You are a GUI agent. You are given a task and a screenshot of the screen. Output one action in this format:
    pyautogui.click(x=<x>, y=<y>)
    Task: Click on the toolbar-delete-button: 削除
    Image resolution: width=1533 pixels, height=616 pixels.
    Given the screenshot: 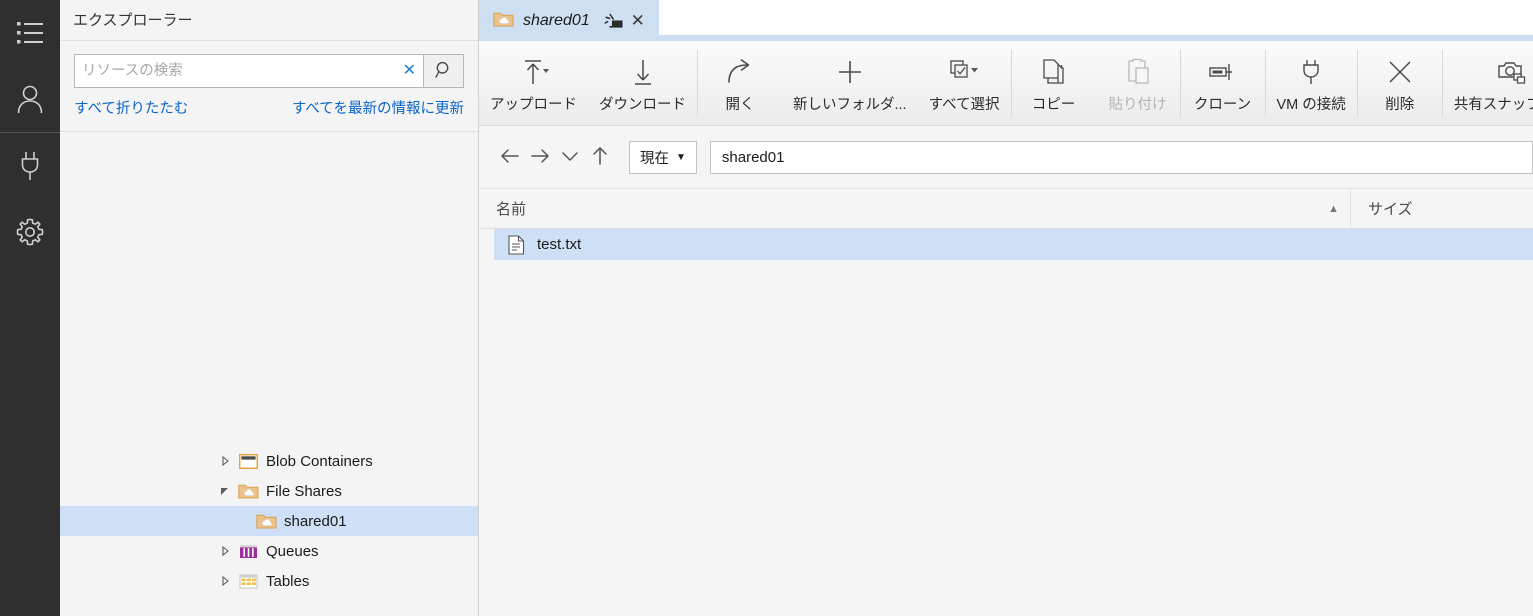 What is the action you would take?
    pyautogui.click(x=1400, y=83)
    